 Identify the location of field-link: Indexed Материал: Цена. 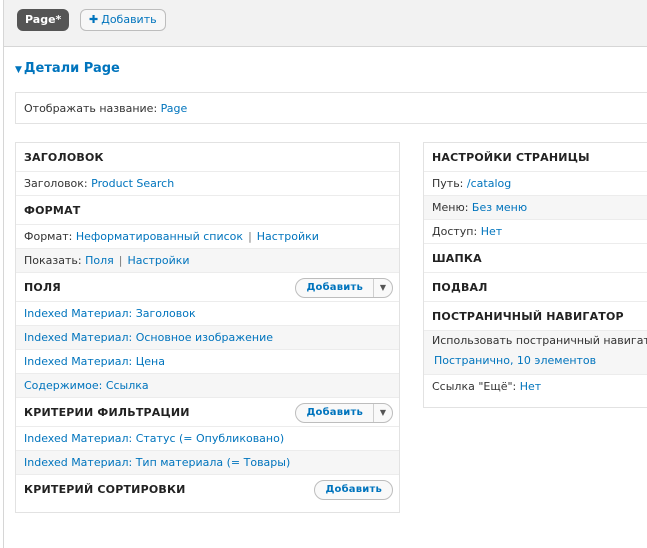
(94, 361).